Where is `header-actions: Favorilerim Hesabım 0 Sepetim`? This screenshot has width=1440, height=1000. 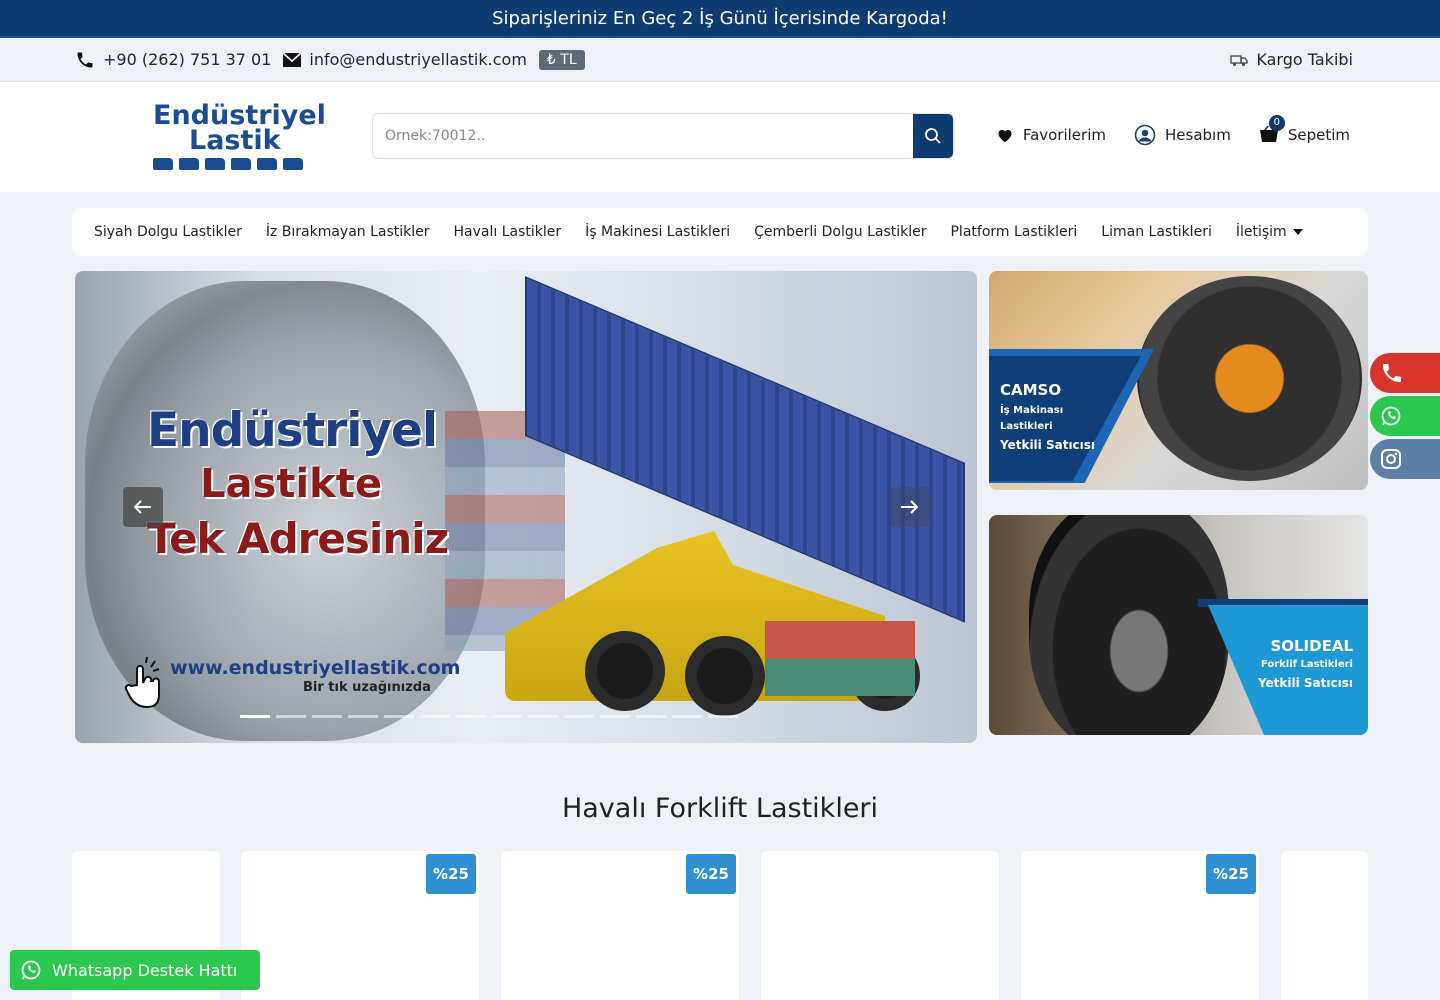 header-actions: Favorilerim Hesabım 0 Sepetim is located at coordinates (1173, 130).